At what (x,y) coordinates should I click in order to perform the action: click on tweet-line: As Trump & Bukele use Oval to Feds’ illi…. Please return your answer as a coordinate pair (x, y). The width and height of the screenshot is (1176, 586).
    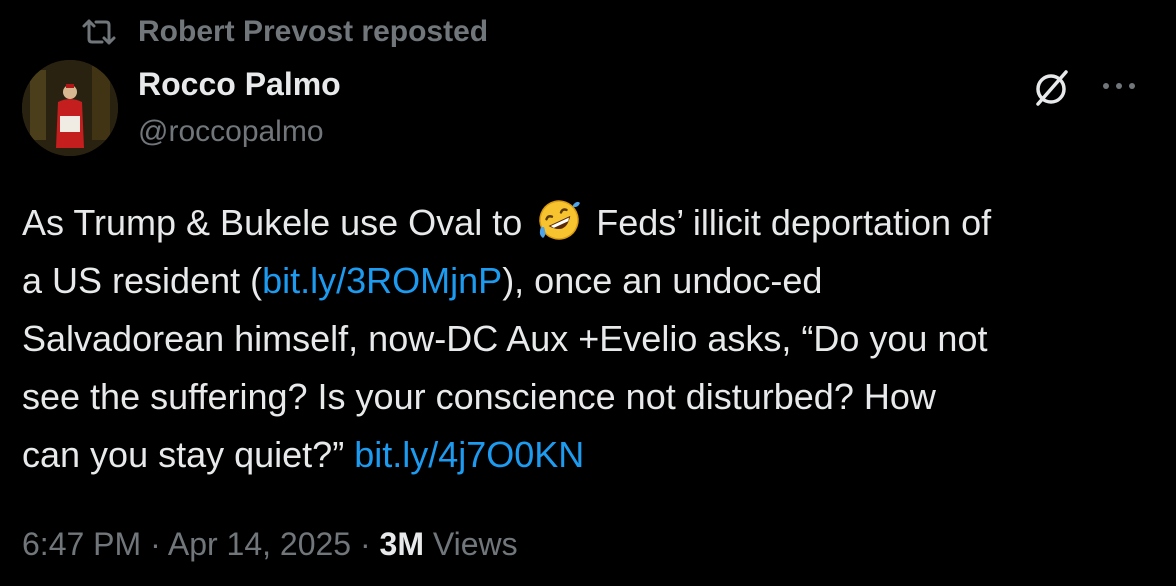
    Looking at the image, I should click on (582, 223).